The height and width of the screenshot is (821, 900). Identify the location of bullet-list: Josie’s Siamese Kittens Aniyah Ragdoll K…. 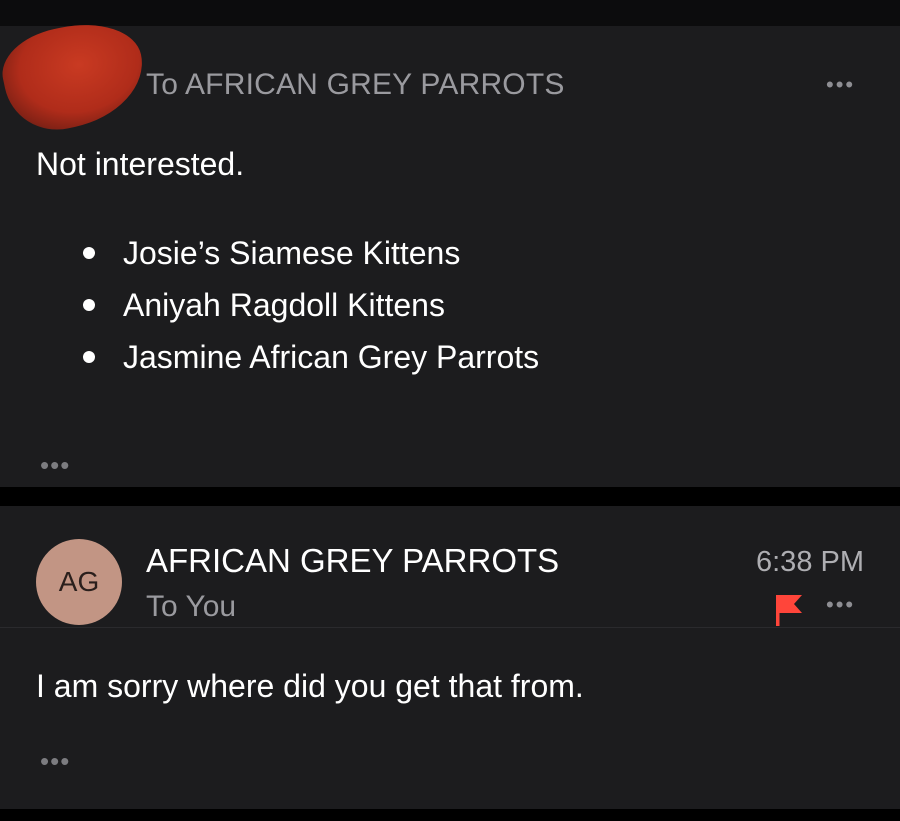
(287, 309).